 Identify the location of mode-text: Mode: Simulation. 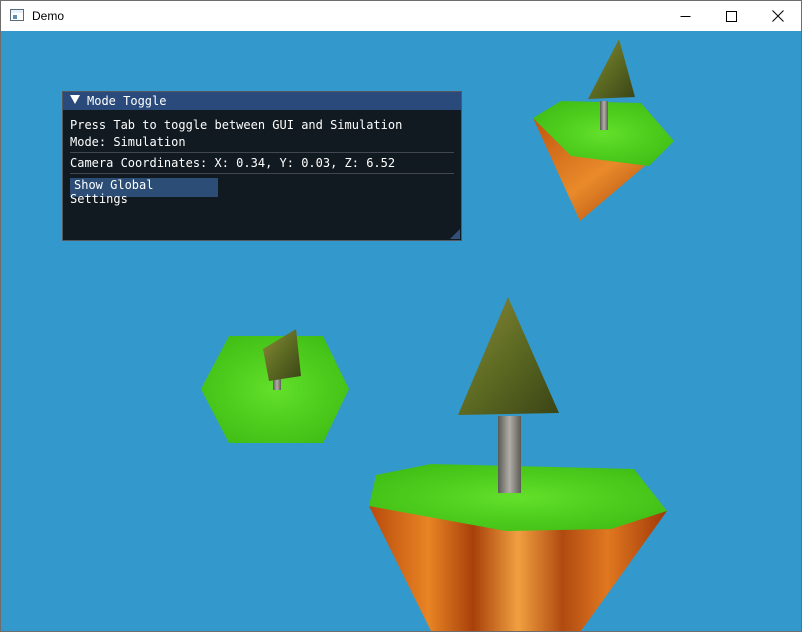
(128, 142).